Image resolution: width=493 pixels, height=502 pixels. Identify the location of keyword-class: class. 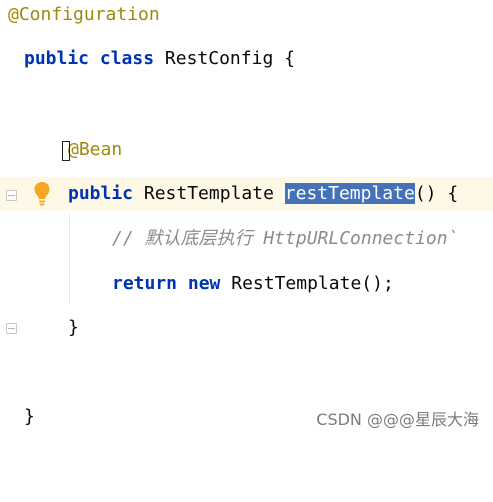
(127, 58).